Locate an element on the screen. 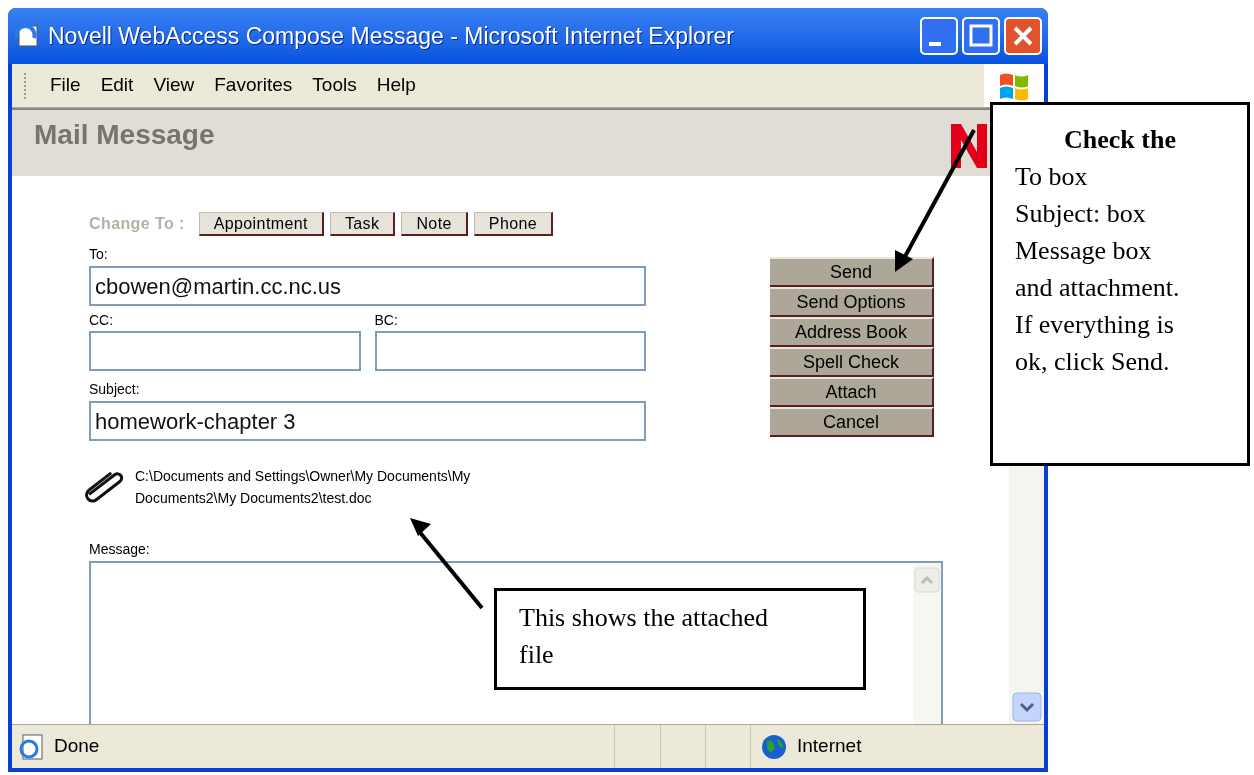 This screenshot has width=1254, height=775. window-title: Novell WebAccess Compose Message - Microsoft Internet Explorer is located at coordinates (391, 36).